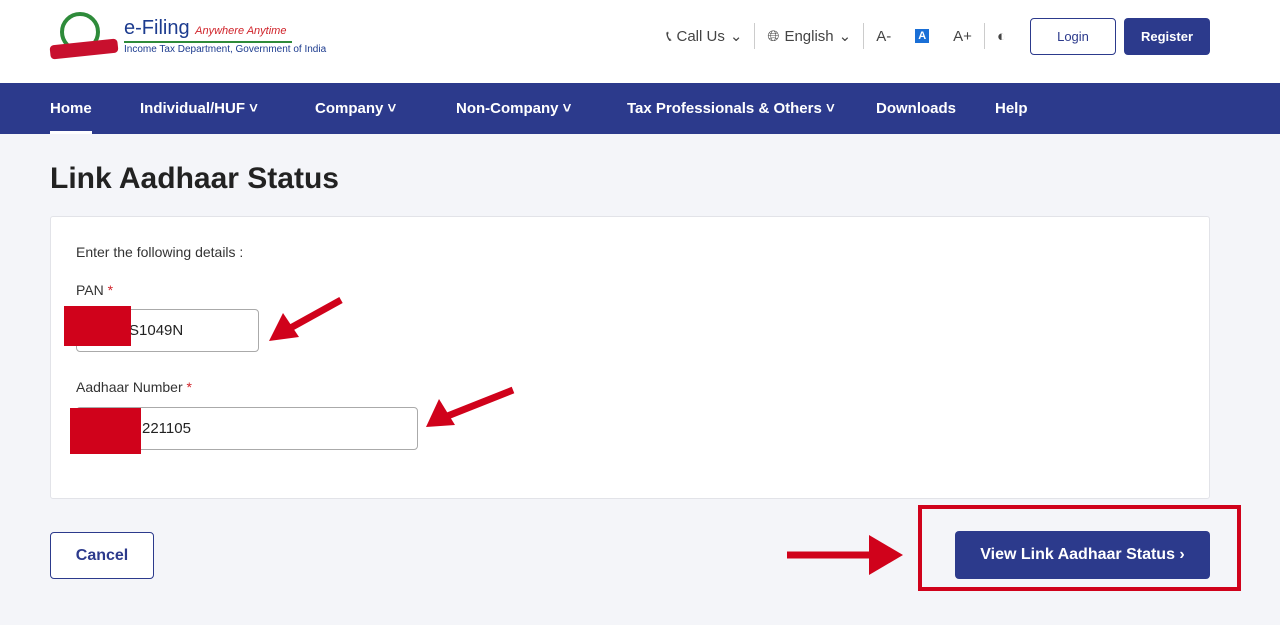 Image resolution: width=1280 pixels, height=625 pixels. I want to click on nav-company: Company ˅, so click(355, 108).